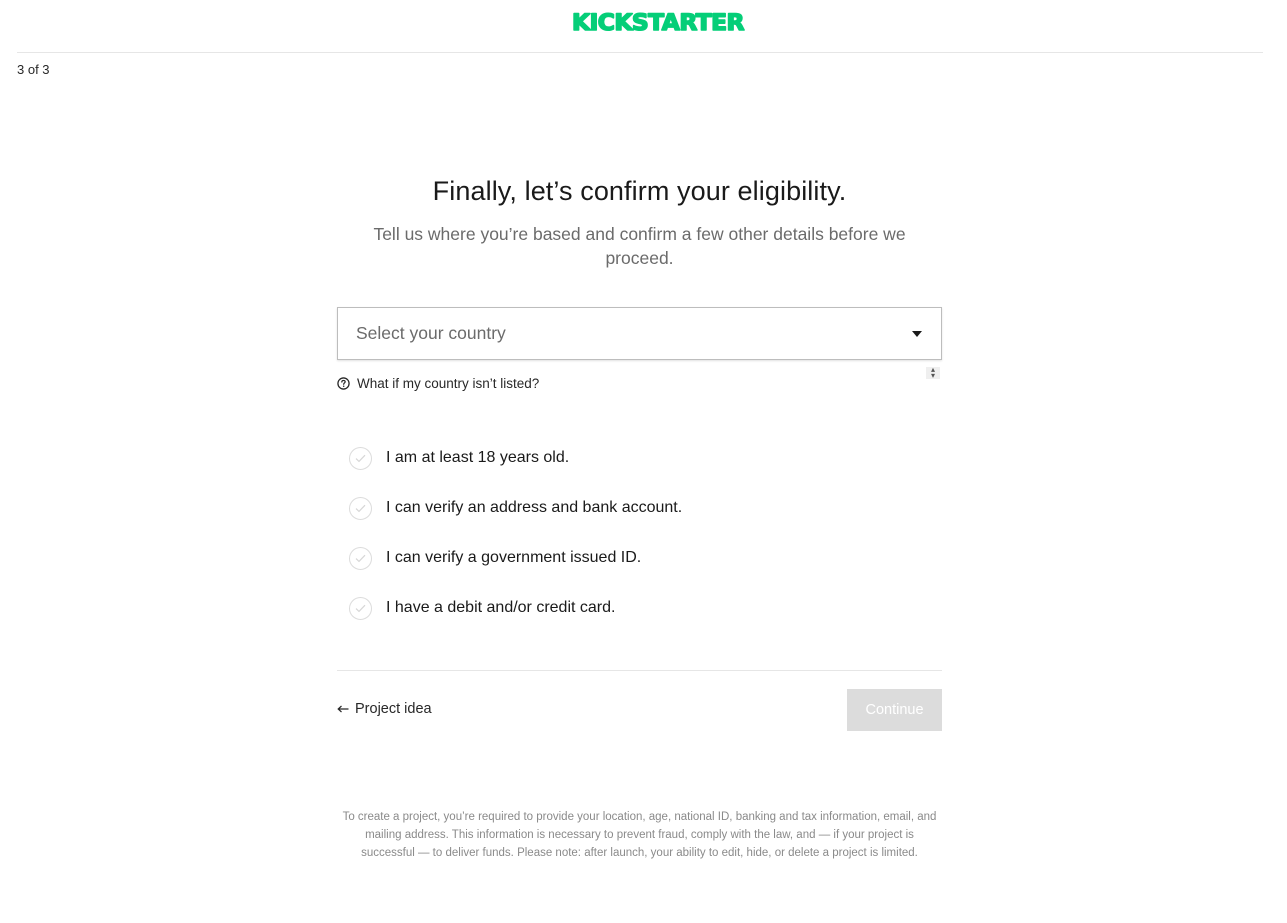 The height and width of the screenshot is (923, 1287). I want to click on back-link-label: Project idea, so click(393, 709).